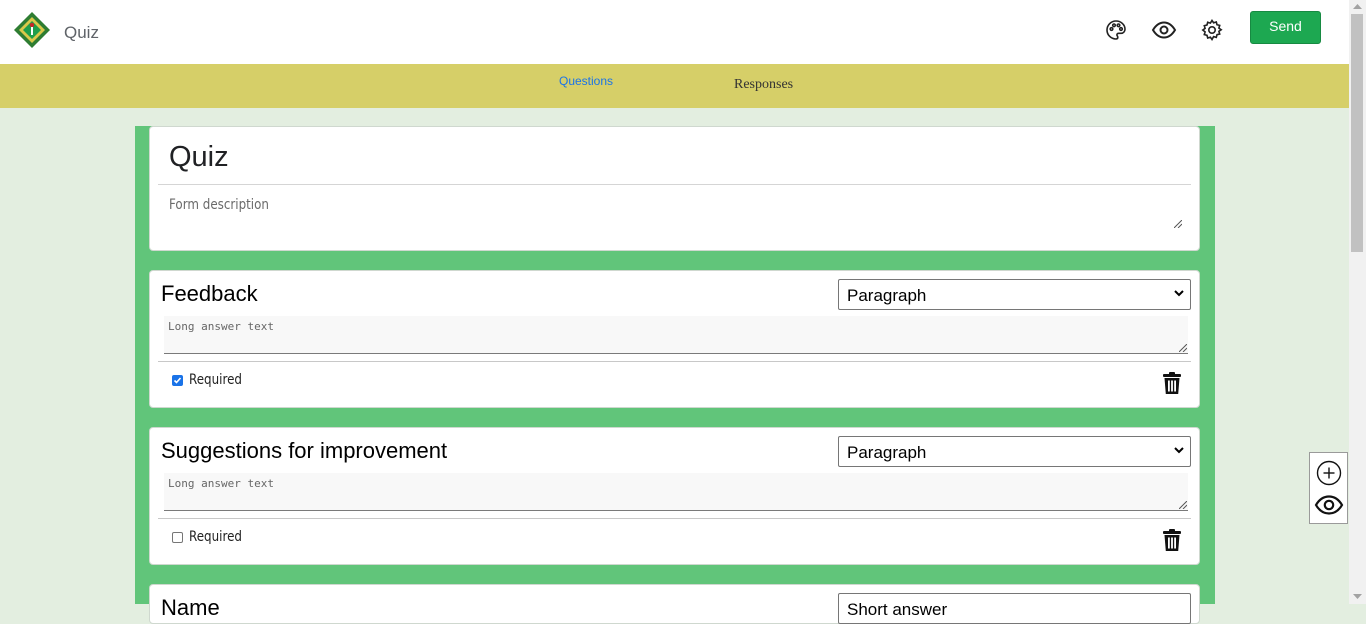  What do you see at coordinates (674, 32) in the screenshot?
I see `top-bar: Quiz Send` at bounding box center [674, 32].